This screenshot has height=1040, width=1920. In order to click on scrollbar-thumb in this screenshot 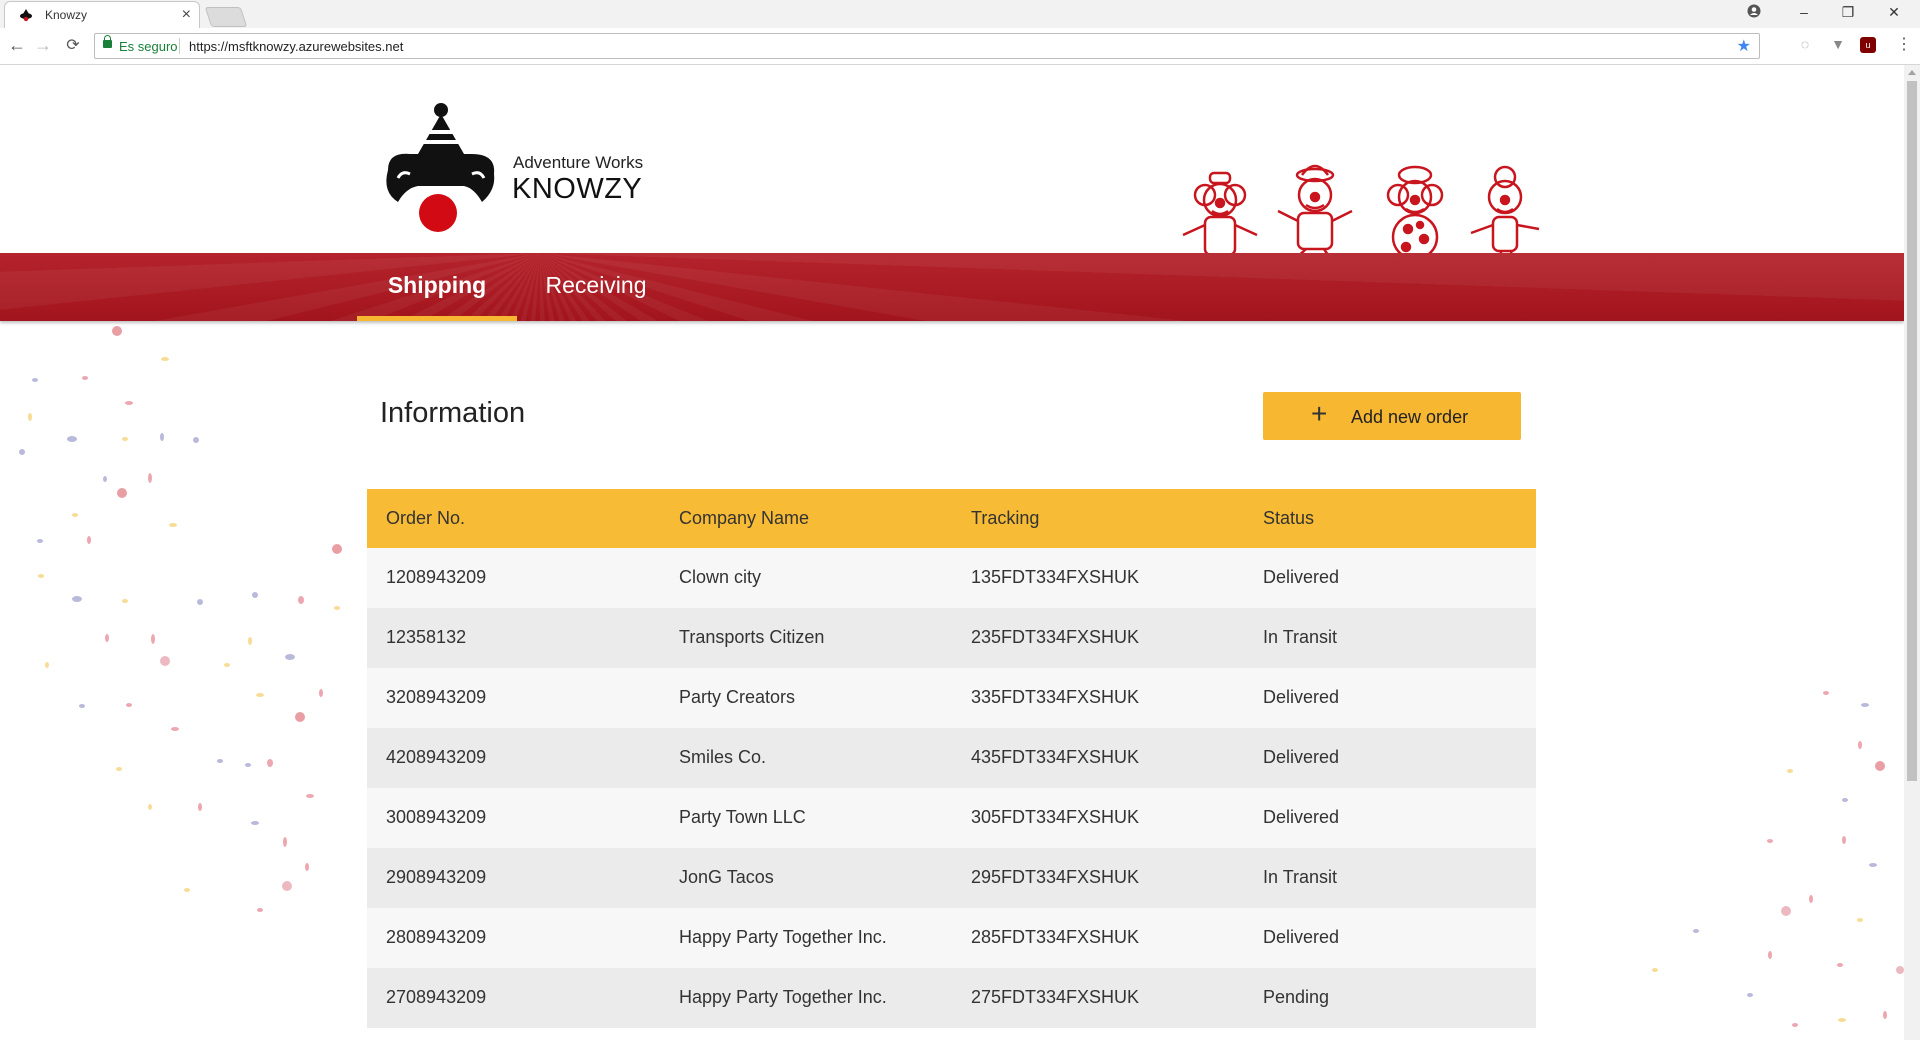, I will do `click(1912, 431)`.